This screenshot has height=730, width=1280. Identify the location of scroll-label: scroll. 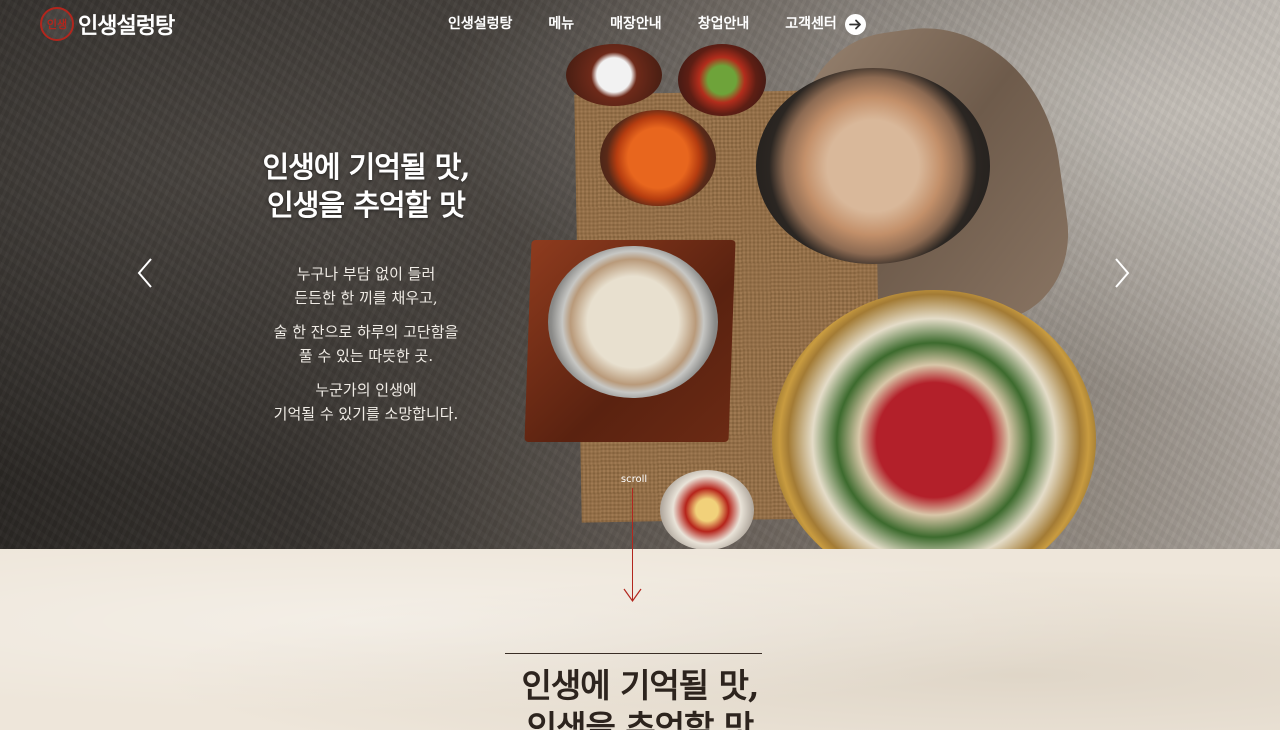
(634, 479).